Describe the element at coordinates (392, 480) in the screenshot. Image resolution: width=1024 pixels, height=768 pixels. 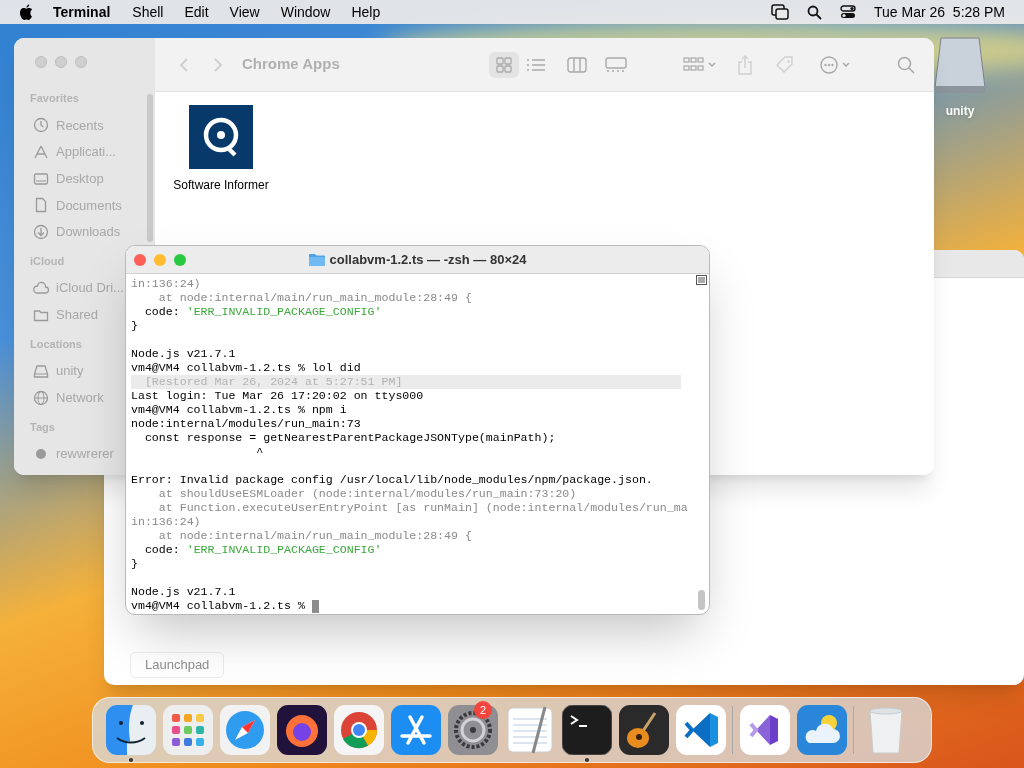
I see `terminal-line: Error: Invalid package config /usr/local/lib/node_modules/npm/package.json.` at that location.